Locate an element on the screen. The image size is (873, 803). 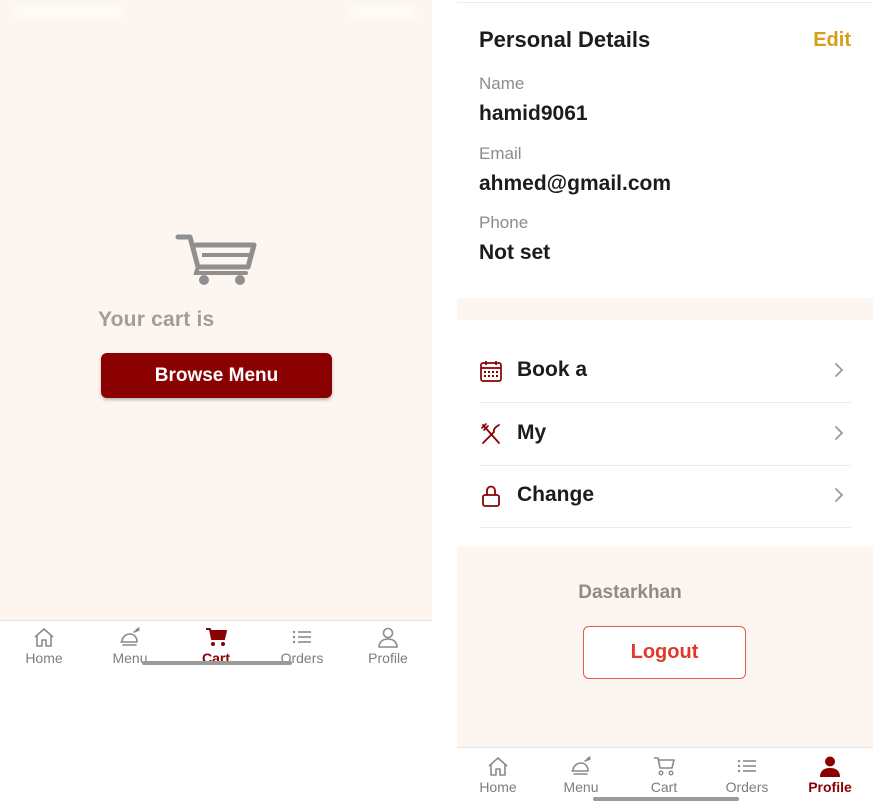
top-divider is located at coordinates (665, 2).